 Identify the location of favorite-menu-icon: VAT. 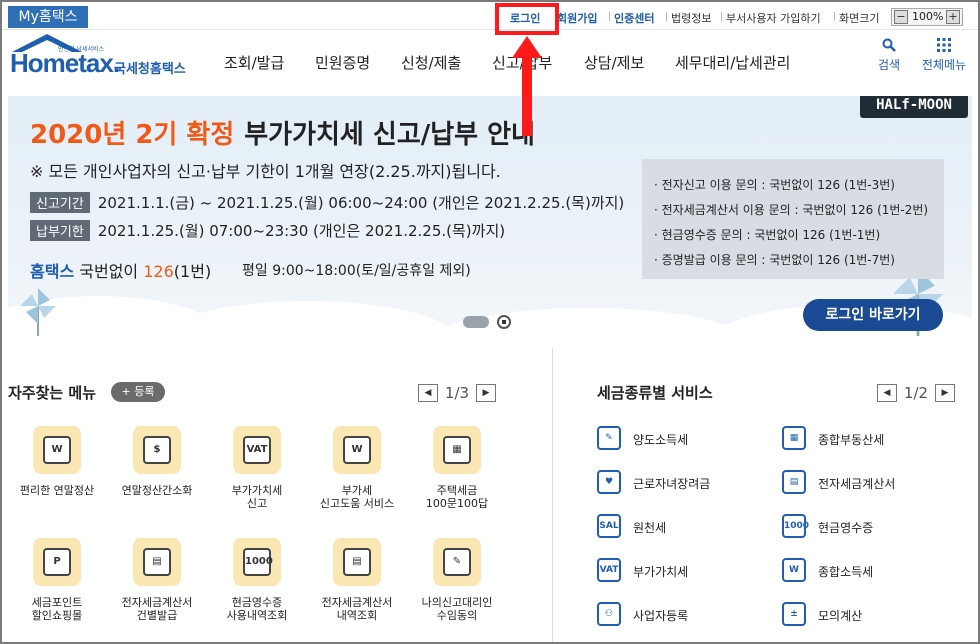
(257, 450).